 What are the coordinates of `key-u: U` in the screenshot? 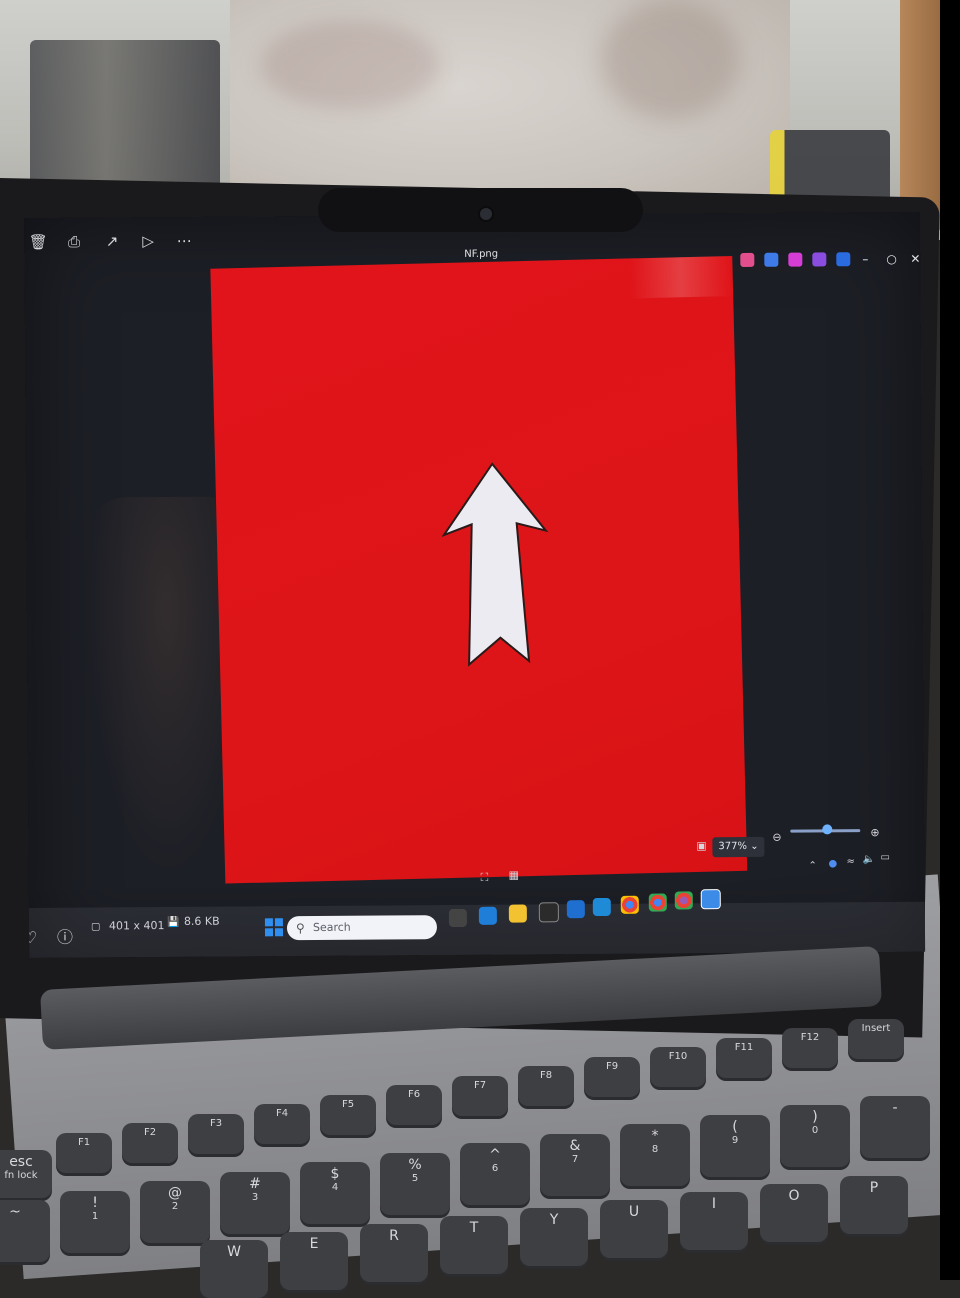 It's located at (634, 1229).